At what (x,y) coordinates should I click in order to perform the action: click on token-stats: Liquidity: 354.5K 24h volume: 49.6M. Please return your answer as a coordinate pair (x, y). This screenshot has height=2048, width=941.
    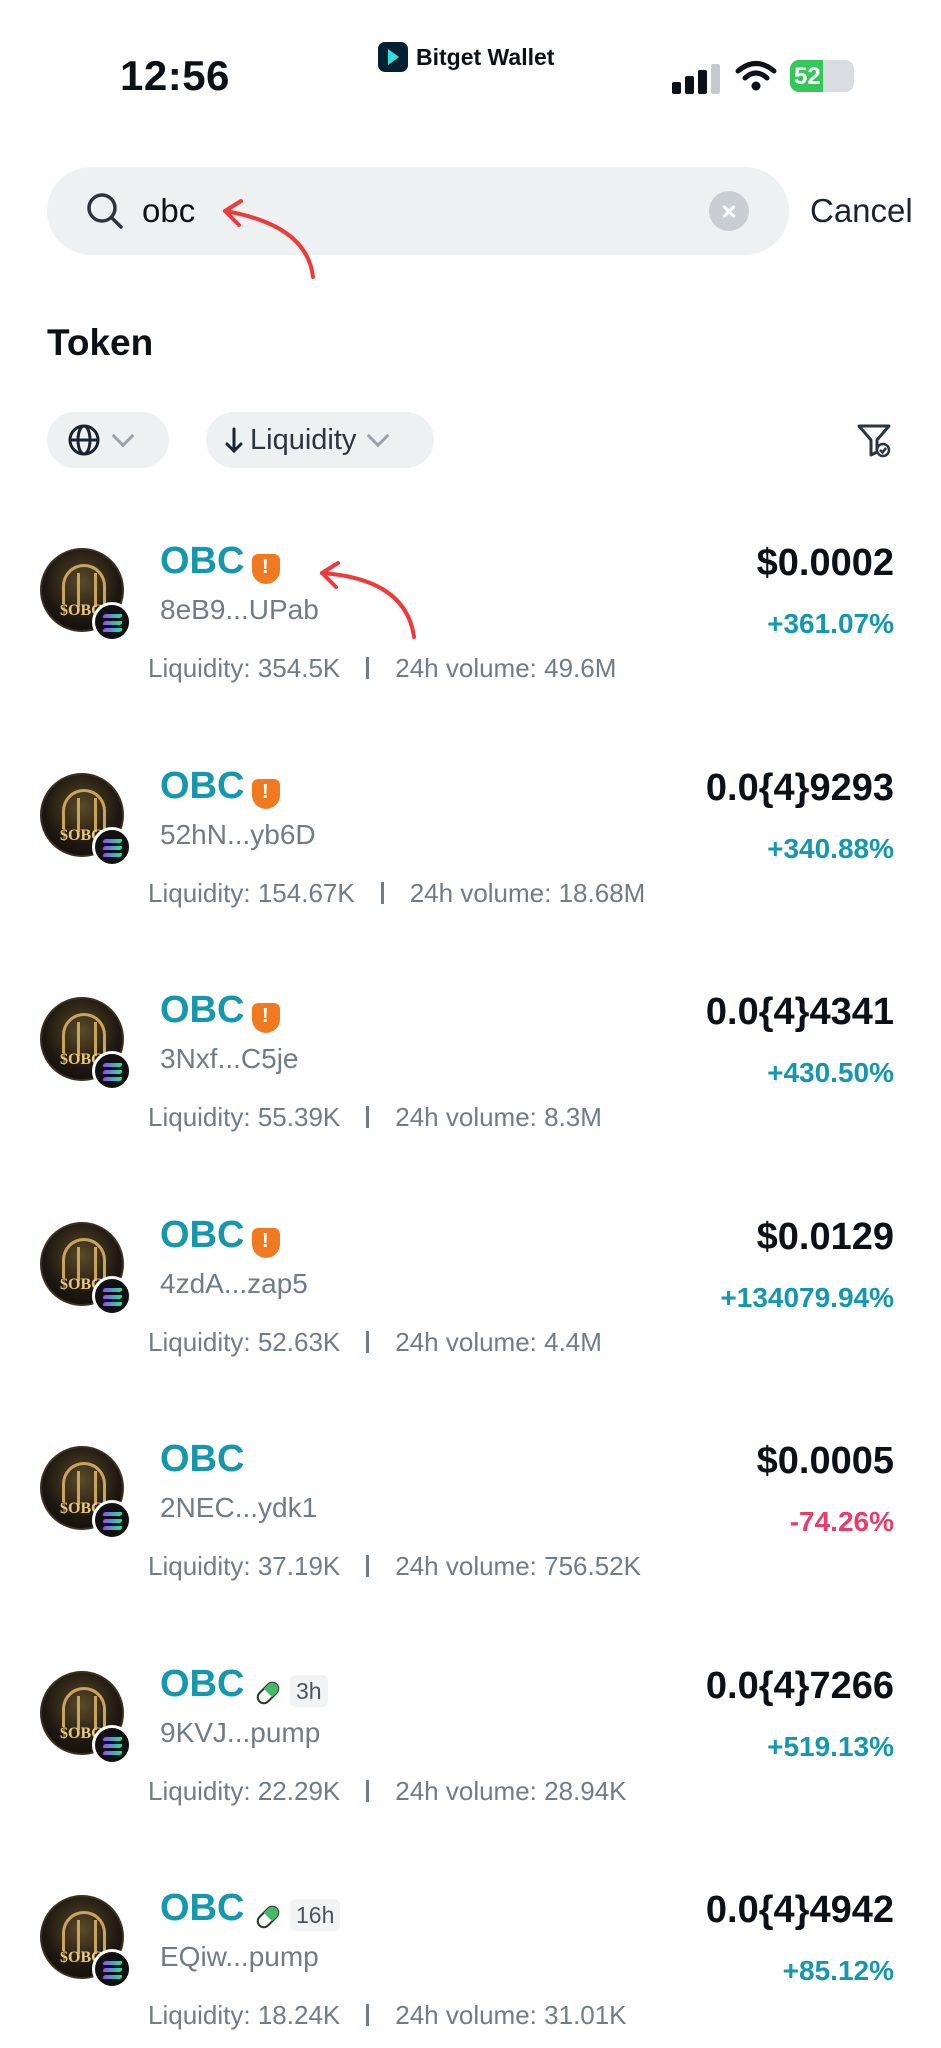
    Looking at the image, I should click on (382, 668).